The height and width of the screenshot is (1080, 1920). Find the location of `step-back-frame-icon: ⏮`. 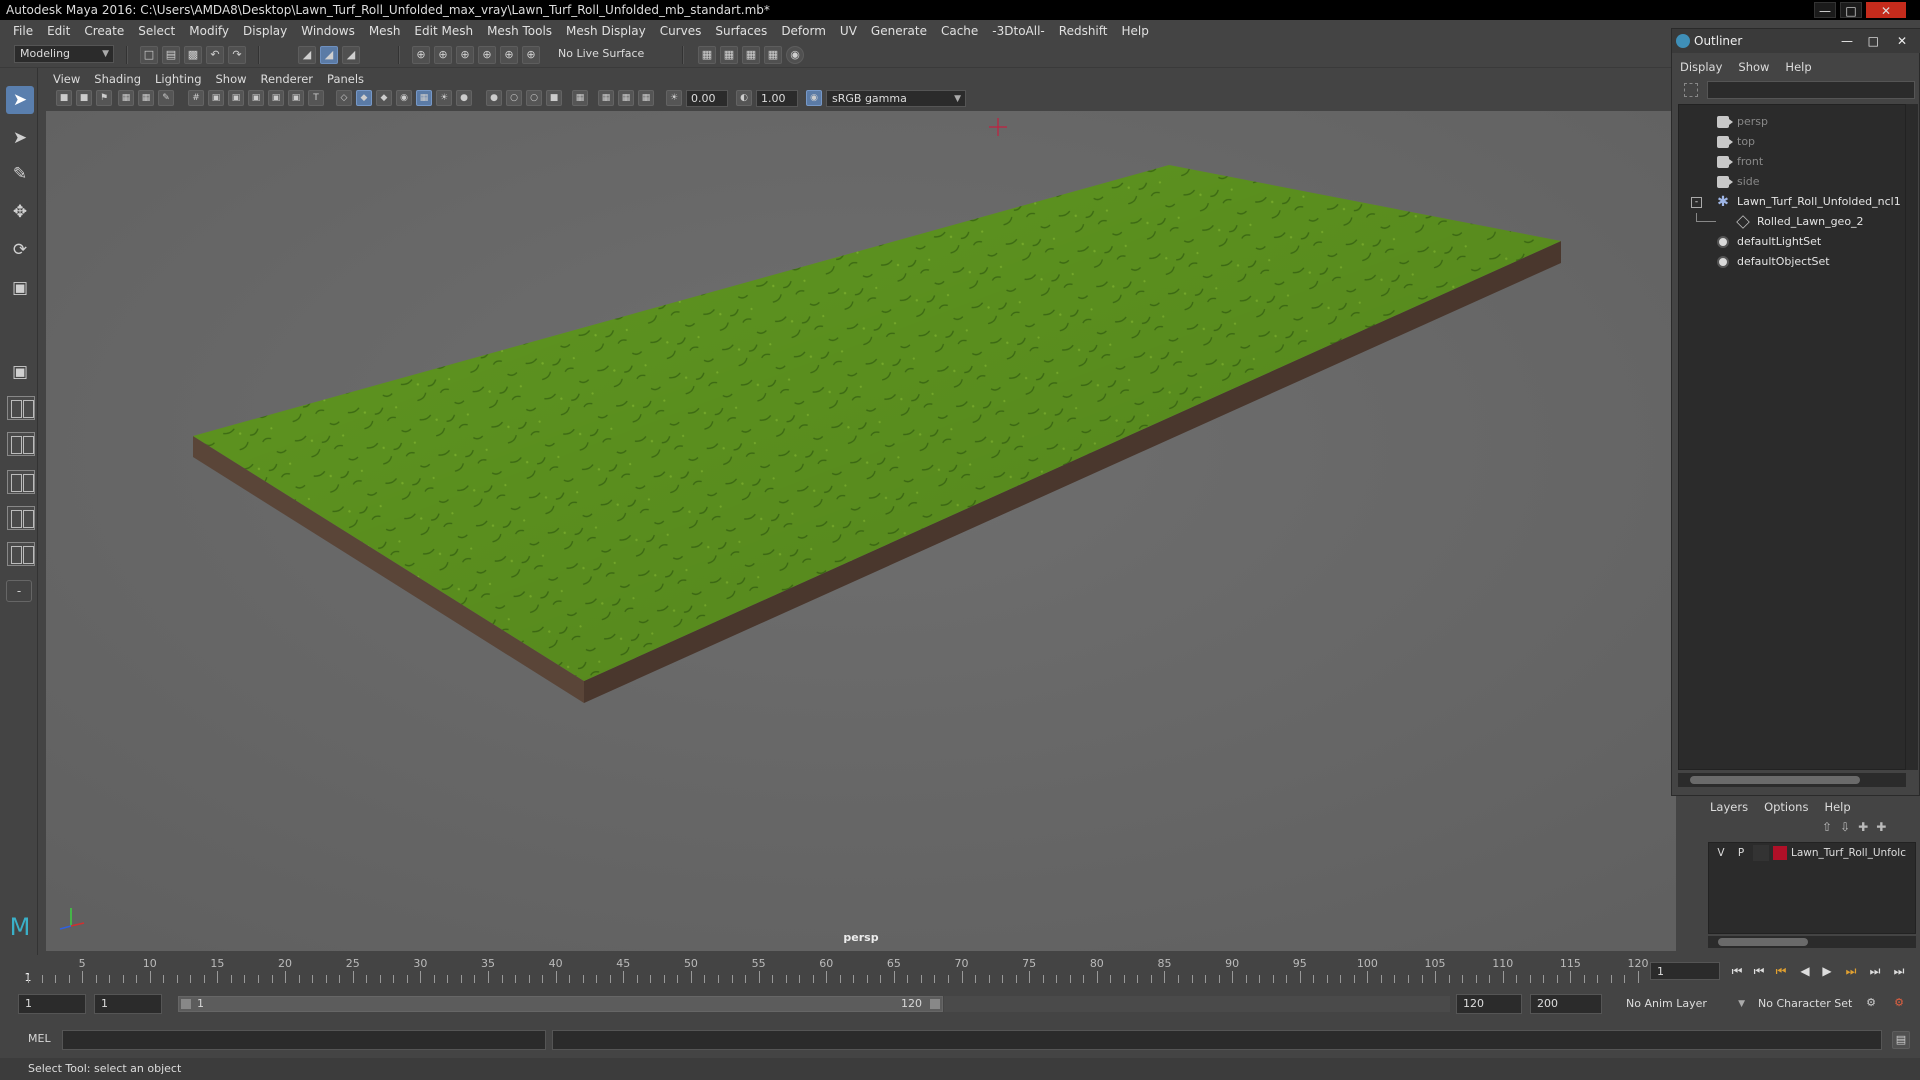

step-back-frame-icon: ⏮ is located at coordinates (1759, 971).